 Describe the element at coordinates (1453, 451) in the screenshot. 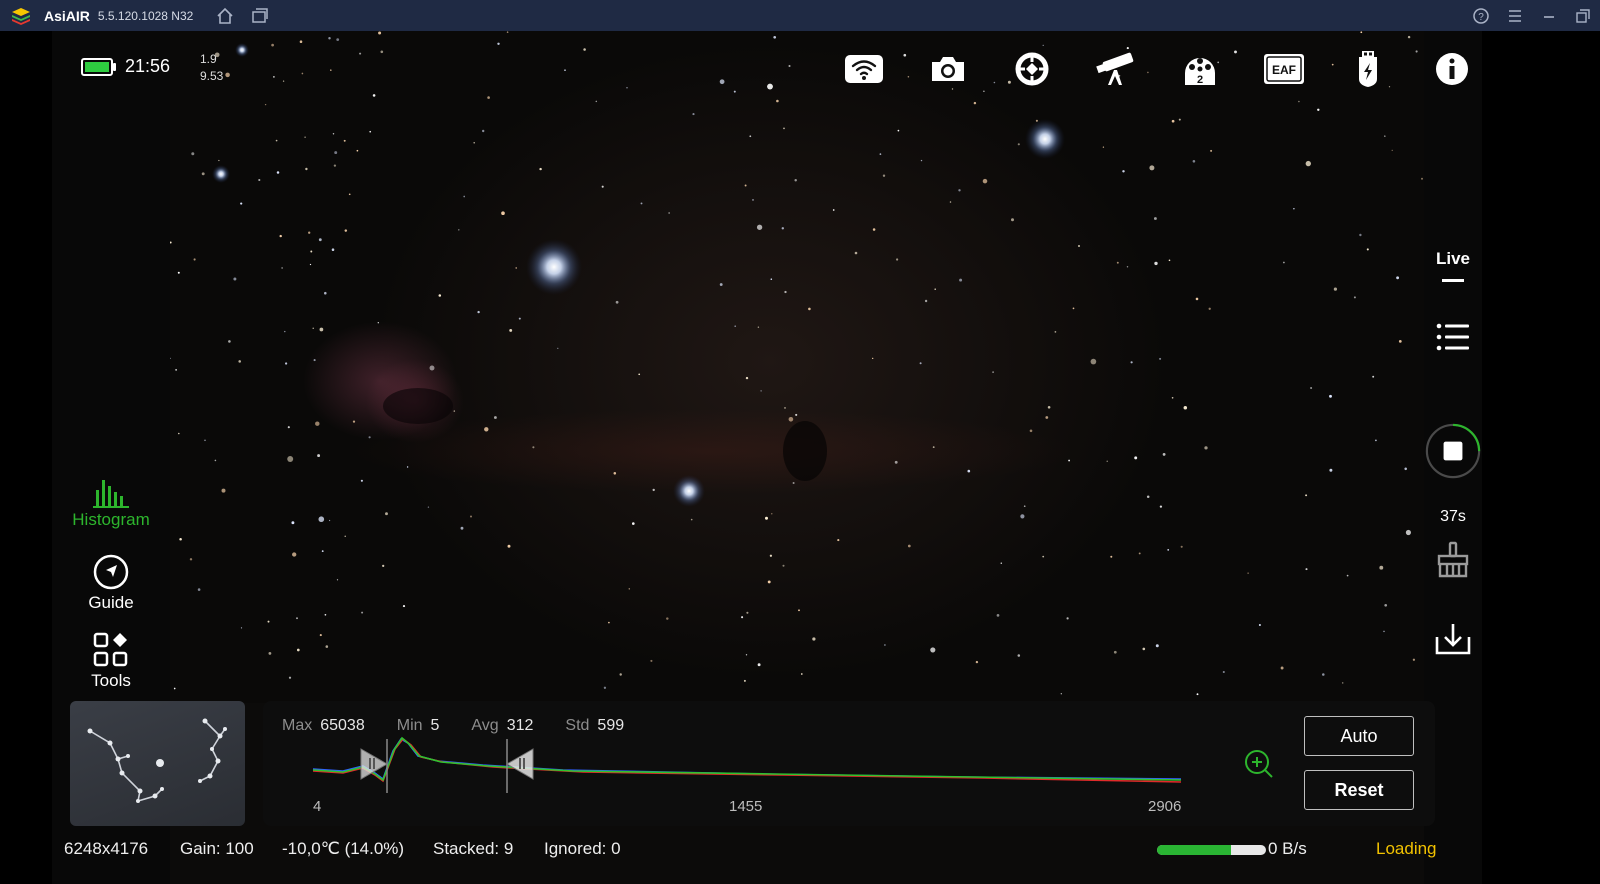

I see `stop-capture-button` at that location.